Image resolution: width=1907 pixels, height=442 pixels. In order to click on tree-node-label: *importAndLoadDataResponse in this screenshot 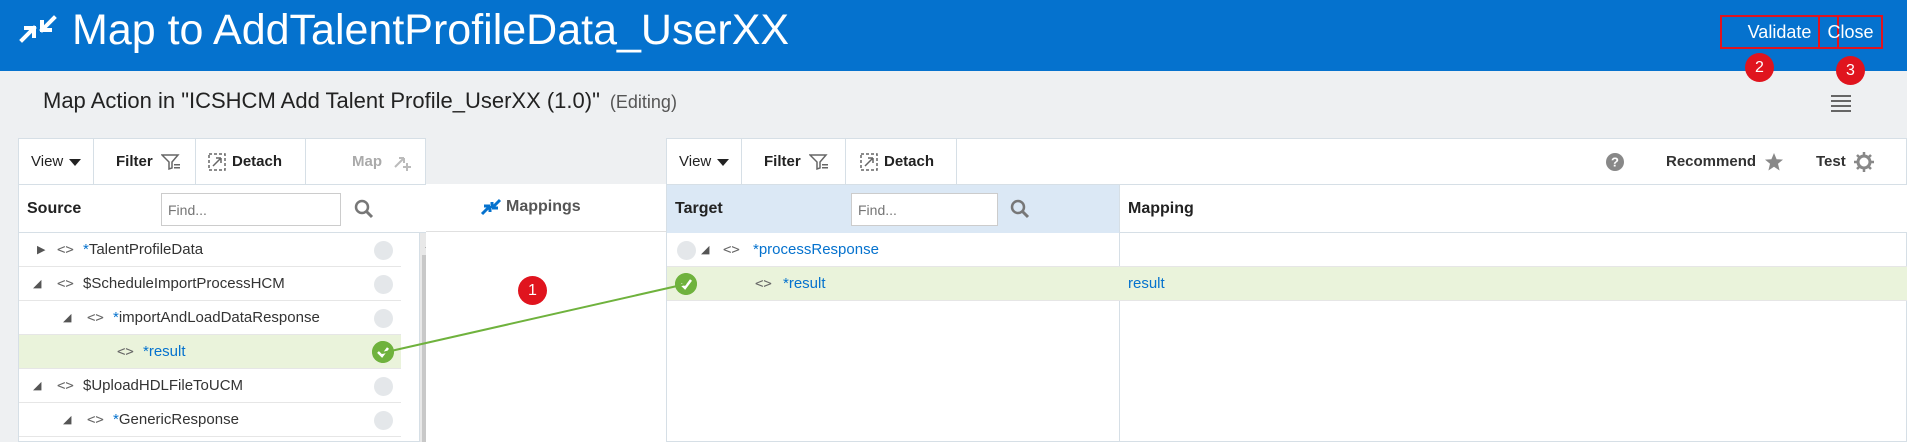, I will do `click(216, 318)`.